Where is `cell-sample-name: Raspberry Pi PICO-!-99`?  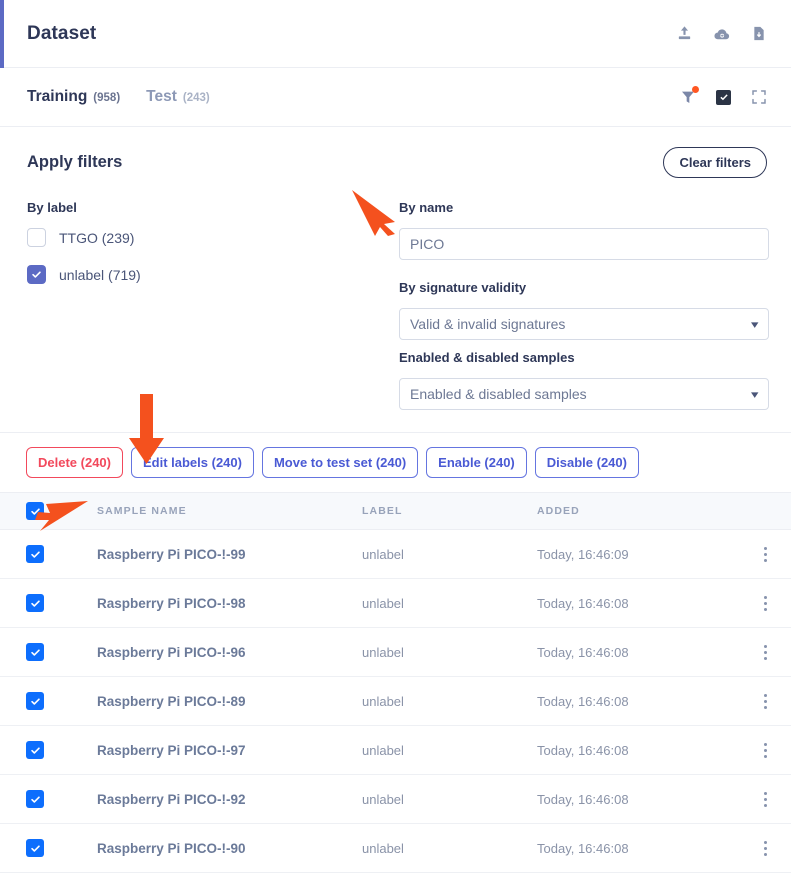
cell-sample-name: Raspberry Pi PICO-!-99 is located at coordinates (229, 554).